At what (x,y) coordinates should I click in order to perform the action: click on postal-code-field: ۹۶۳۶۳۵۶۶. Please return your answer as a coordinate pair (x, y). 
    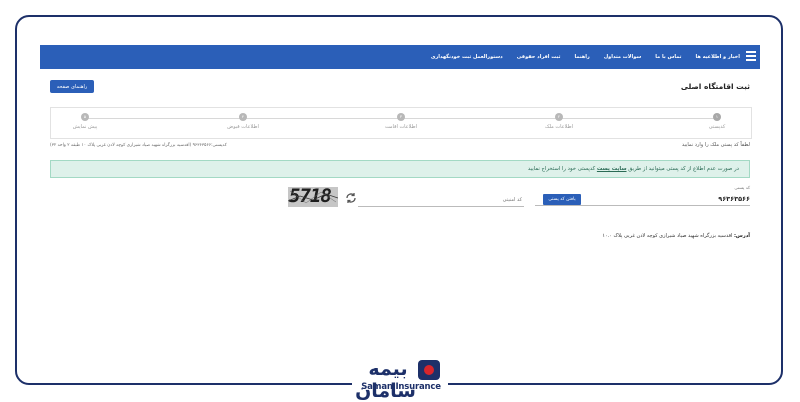
    Looking at the image, I should click on (734, 199).